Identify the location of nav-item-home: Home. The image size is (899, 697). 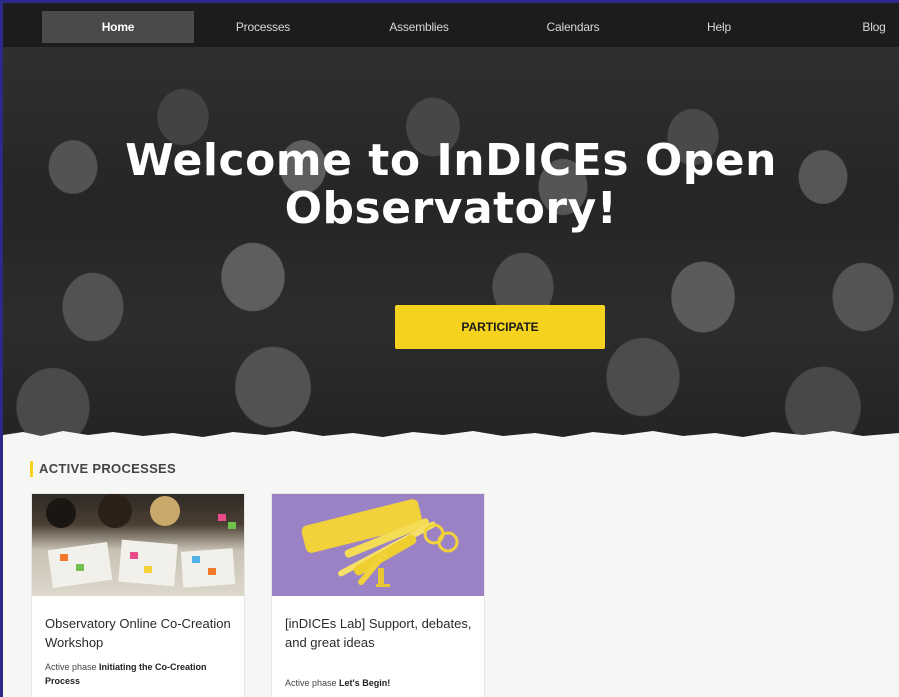
(118, 27).